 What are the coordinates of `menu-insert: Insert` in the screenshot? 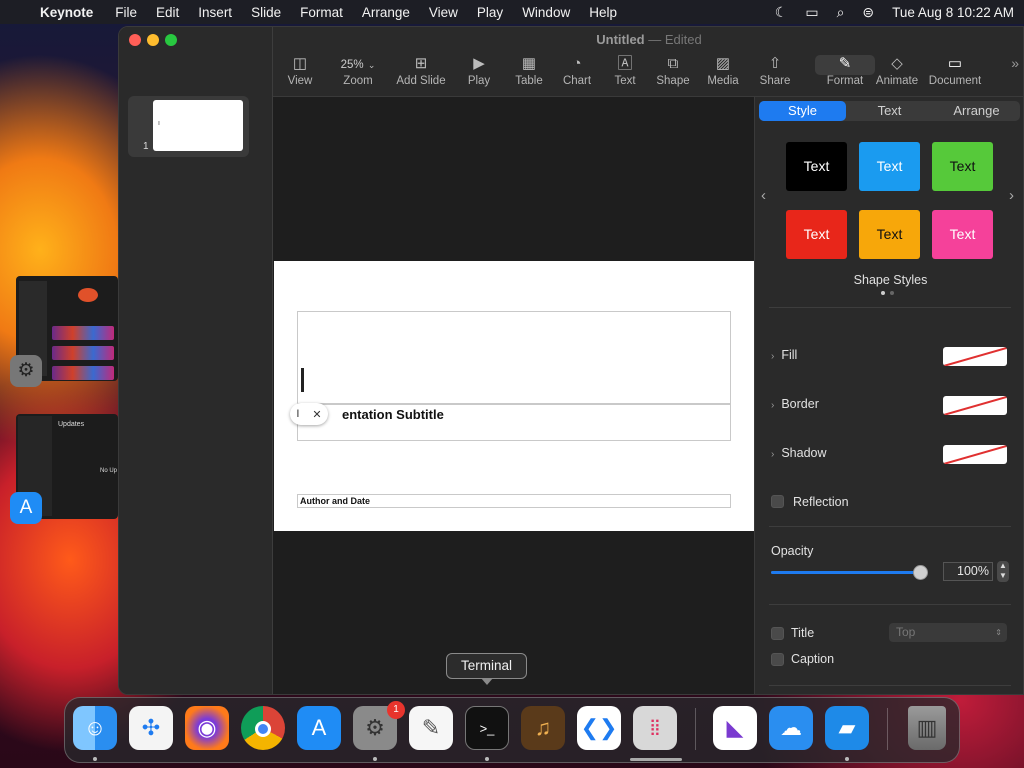 It's located at (215, 12).